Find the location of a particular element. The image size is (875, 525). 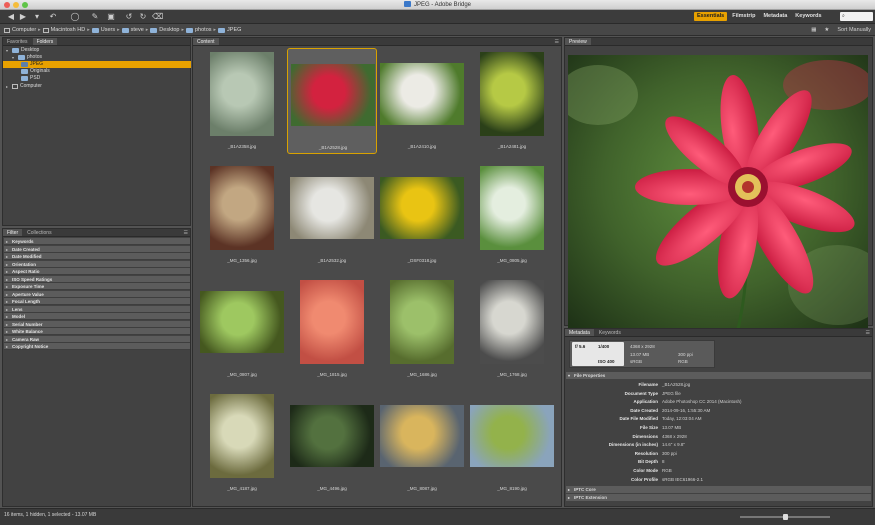

crumb-steve: steve is located at coordinates (137, 30).